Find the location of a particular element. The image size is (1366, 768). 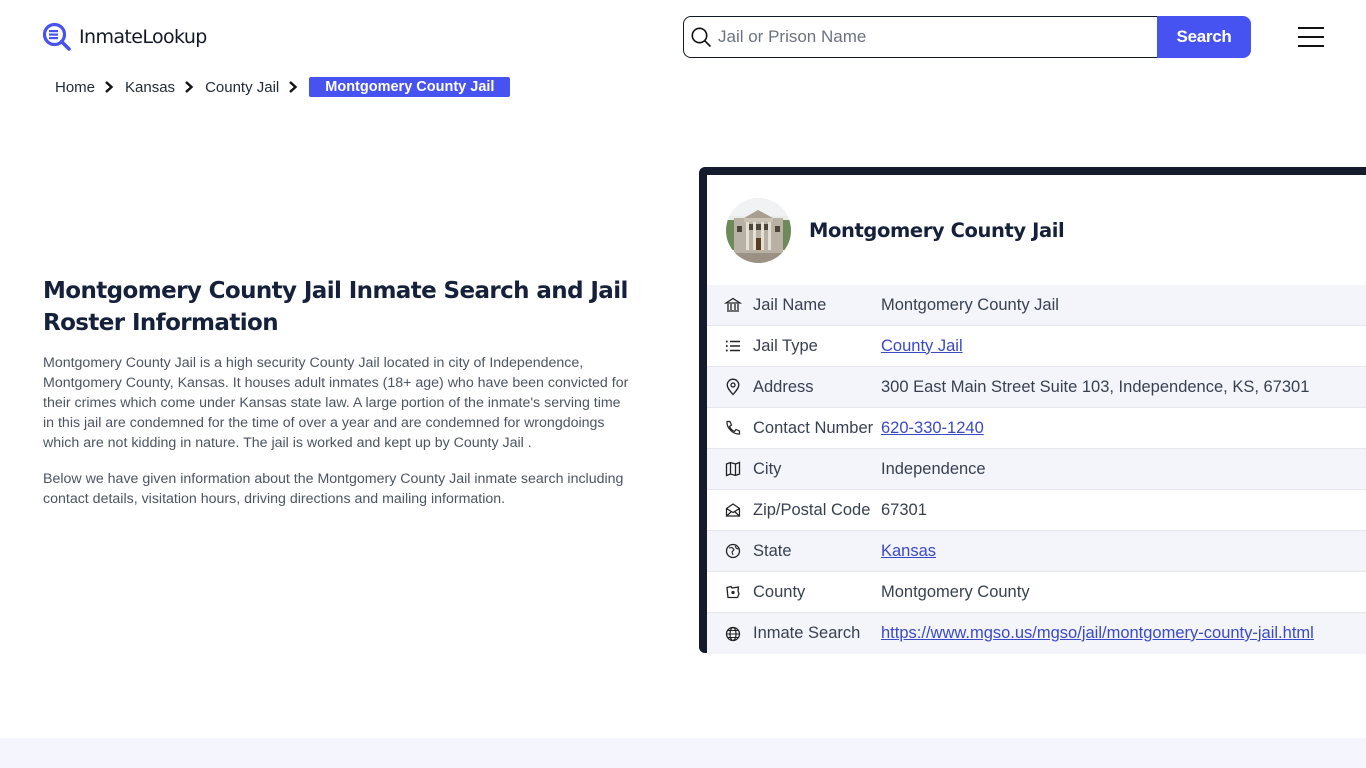

jail-type-link: County Jail is located at coordinates (922, 346).